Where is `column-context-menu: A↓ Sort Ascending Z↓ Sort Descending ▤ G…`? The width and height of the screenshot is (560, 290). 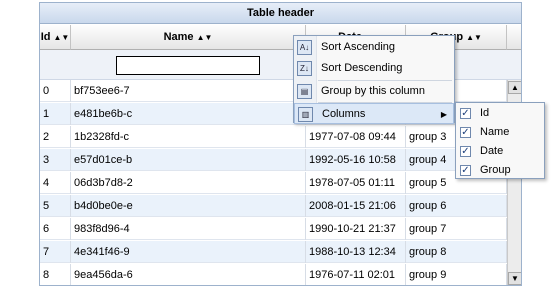 column-context-menu: A↓ Sort Ascending Z↓ Sort Descending ▤ G… is located at coordinates (374, 79).